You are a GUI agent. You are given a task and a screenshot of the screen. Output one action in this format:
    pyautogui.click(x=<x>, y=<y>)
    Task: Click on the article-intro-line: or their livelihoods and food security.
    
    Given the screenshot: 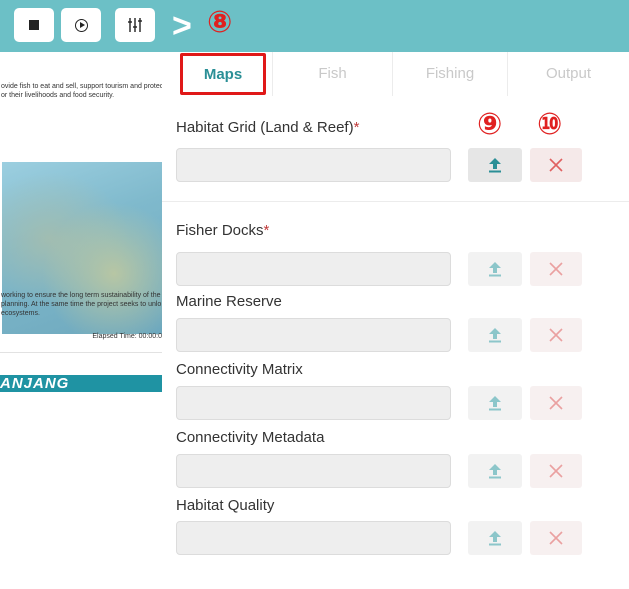 What is the action you would take?
    pyautogui.click(x=58, y=95)
    